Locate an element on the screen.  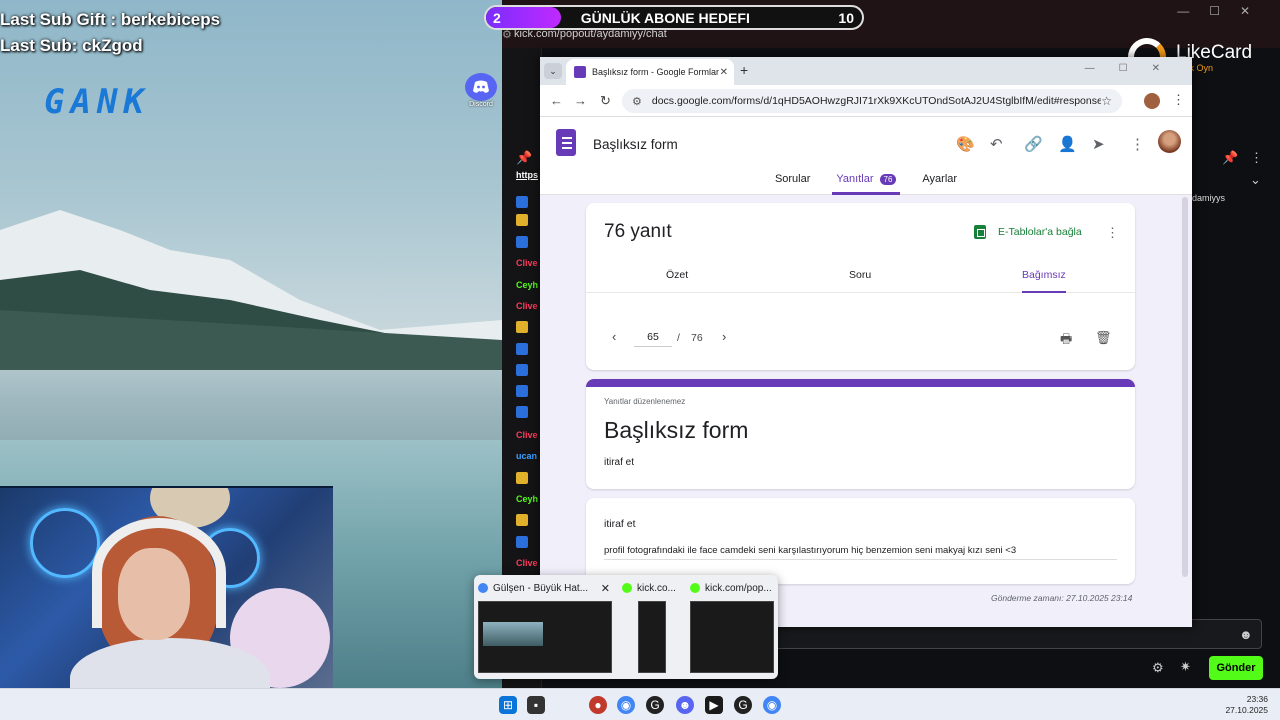
form-tabs: Sorular Yanıtlar 76 Ayarlar is located at coordinates (866, 182).